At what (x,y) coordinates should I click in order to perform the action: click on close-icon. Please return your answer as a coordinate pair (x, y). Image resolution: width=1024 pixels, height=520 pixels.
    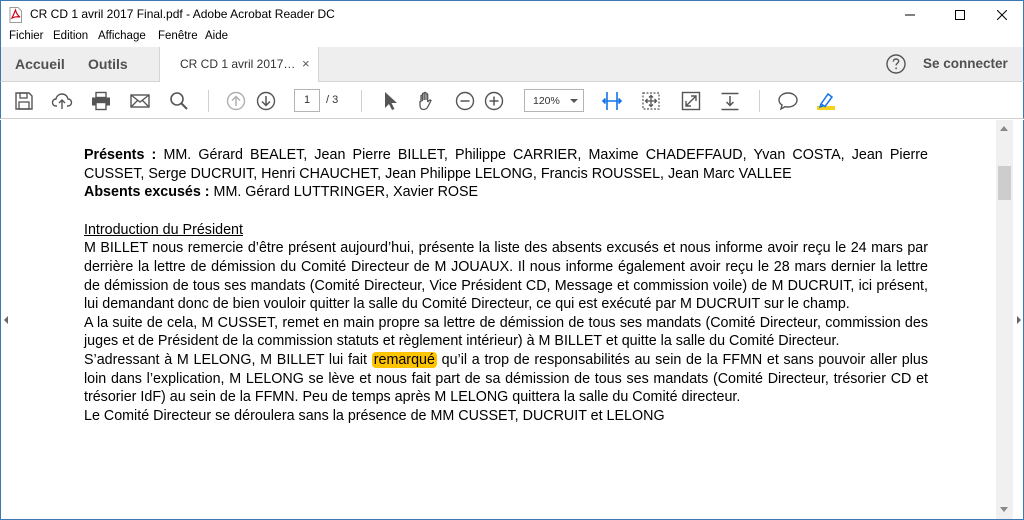
    Looking at the image, I should click on (1002, 15).